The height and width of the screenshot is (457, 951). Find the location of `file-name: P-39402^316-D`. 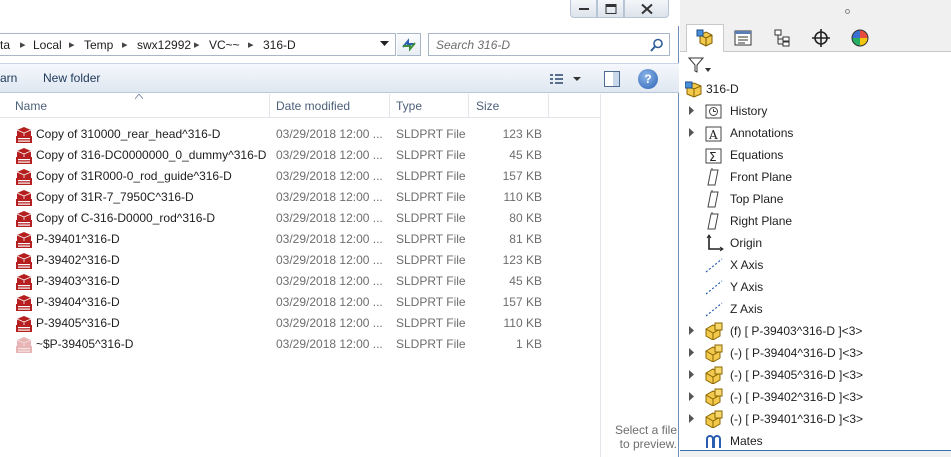

file-name: P-39402^316-D is located at coordinates (78, 260).